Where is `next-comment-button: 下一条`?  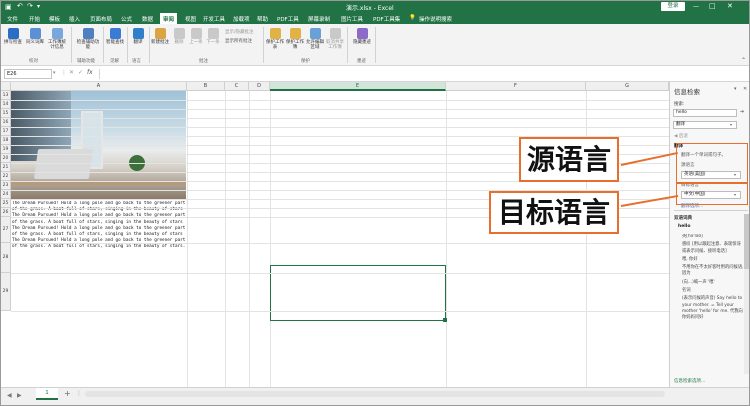 next-comment-button: 下一条 is located at coordinates (213, 36).